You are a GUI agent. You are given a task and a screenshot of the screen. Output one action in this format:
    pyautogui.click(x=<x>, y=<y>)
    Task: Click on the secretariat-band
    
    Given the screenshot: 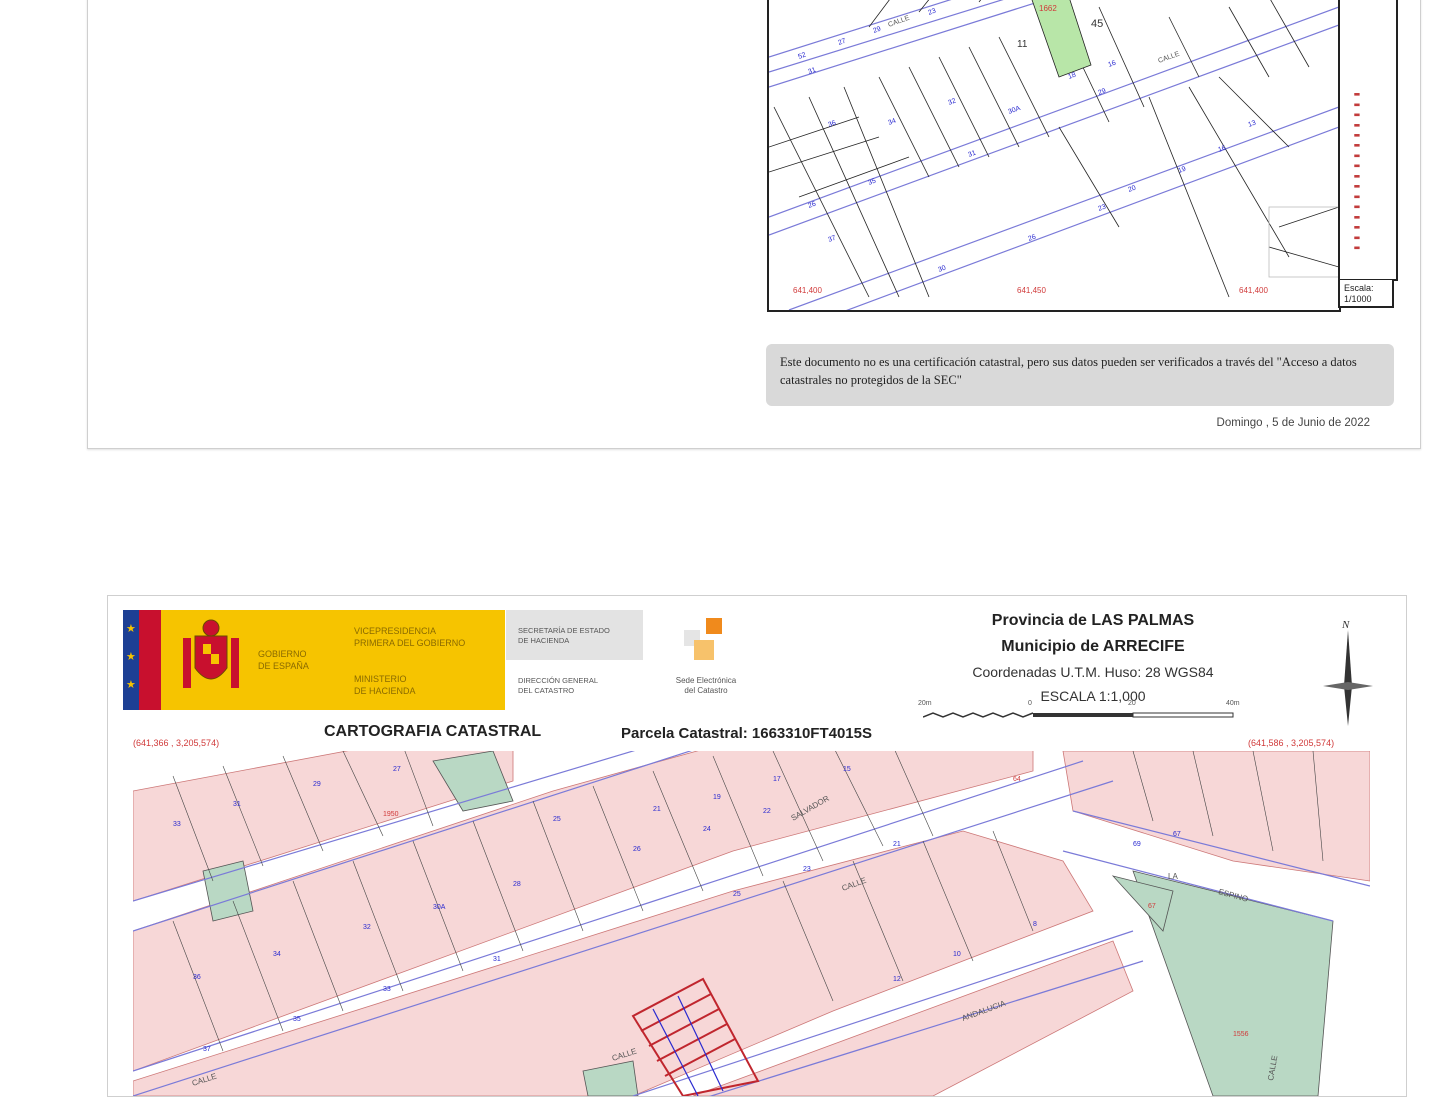 What is the action you would take?
    pyautogui.click(x=574, y=635)
    